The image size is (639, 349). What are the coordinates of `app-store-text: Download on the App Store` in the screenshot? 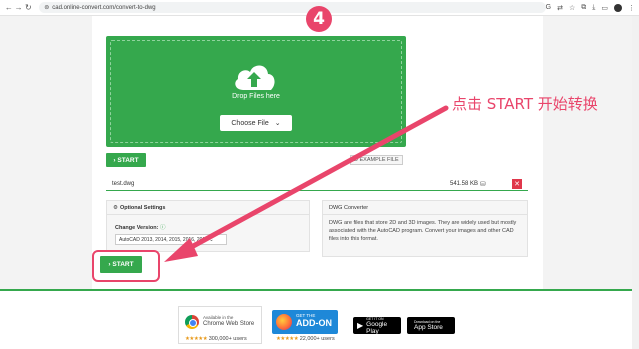 It's located at (428, 325).